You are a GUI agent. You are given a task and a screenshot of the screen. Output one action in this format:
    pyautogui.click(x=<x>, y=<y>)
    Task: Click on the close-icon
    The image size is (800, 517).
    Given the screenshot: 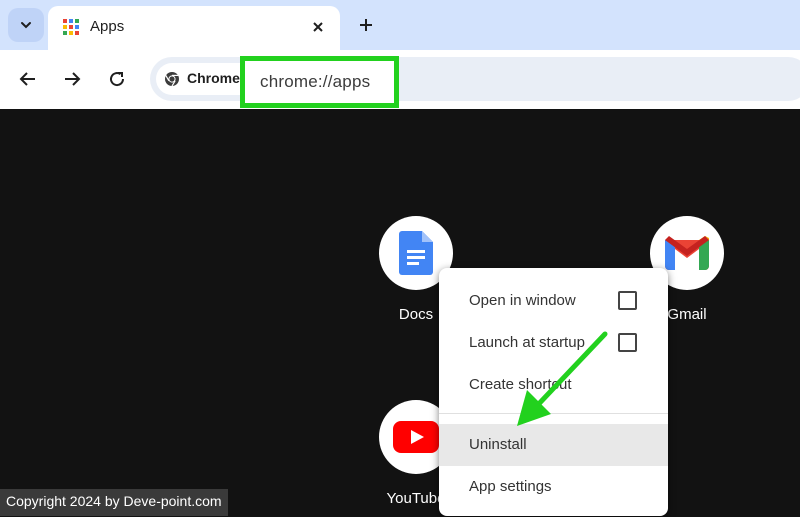 What is the action you would take?
    pyautogui.click(x=318, y=27)
    